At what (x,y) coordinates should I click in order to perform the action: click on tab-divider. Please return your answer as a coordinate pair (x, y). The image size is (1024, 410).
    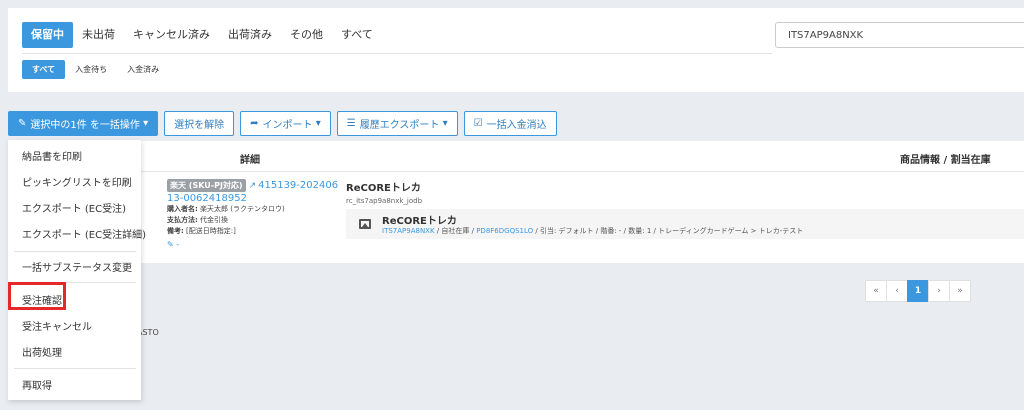
    Looking at the image, I should click on (397, 53).